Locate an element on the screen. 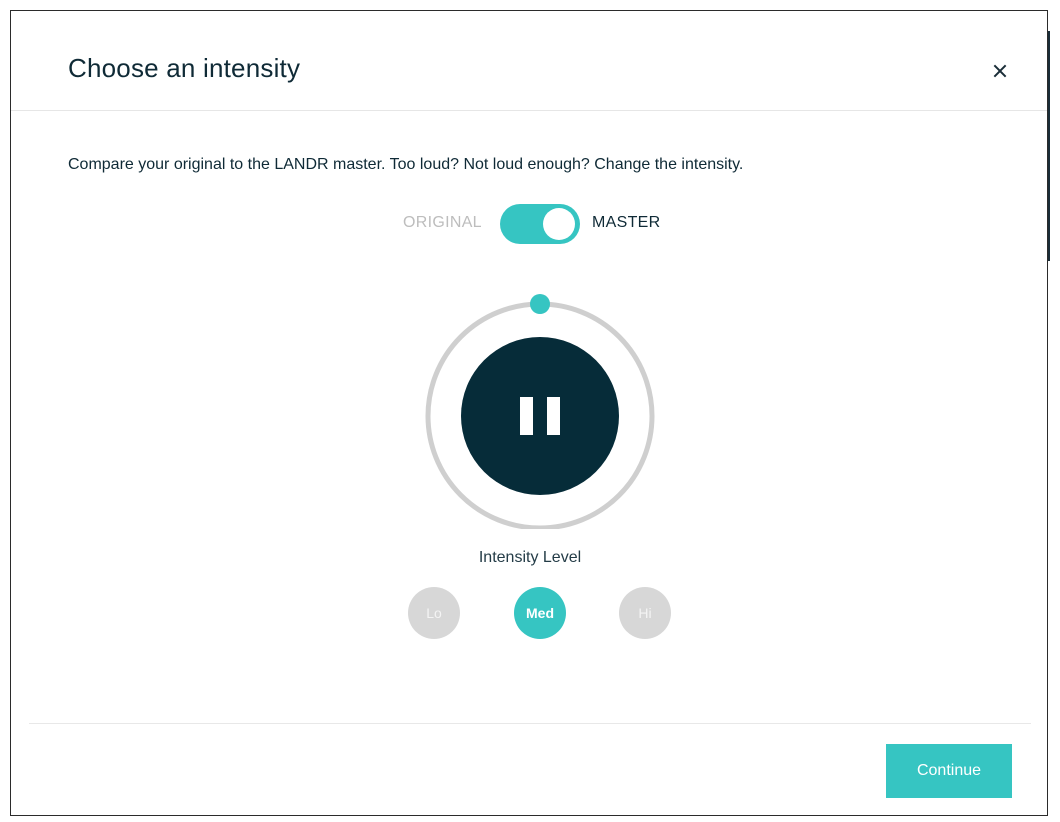 The height and width of the screenshot is (822, 1060). original-master-toggle-row: ORIGINAL MASTER is located at coordinates (529, 224).